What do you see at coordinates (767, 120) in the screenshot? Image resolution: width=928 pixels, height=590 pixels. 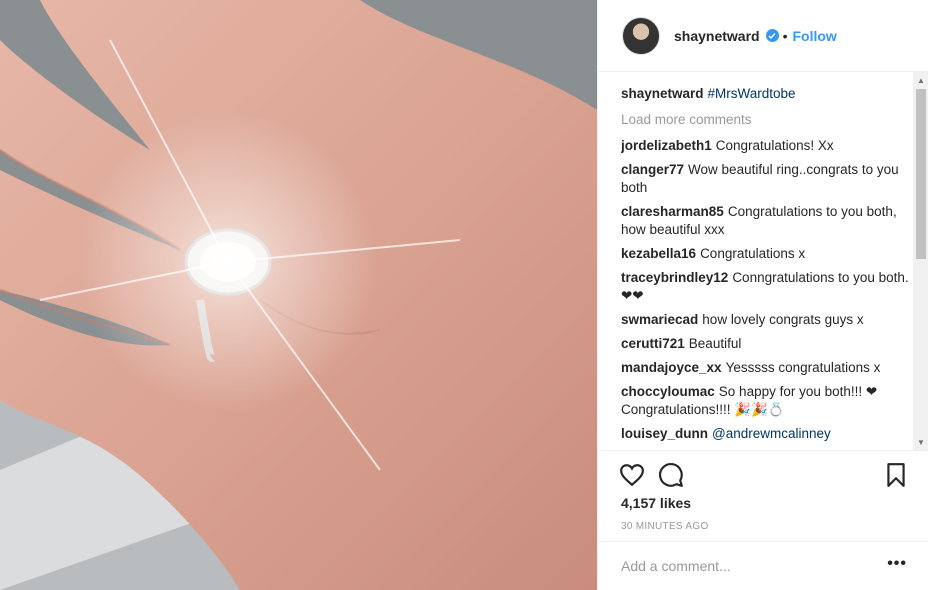 I see `load-more-comments-button: Load more comments` at bounding box center [767, 120].